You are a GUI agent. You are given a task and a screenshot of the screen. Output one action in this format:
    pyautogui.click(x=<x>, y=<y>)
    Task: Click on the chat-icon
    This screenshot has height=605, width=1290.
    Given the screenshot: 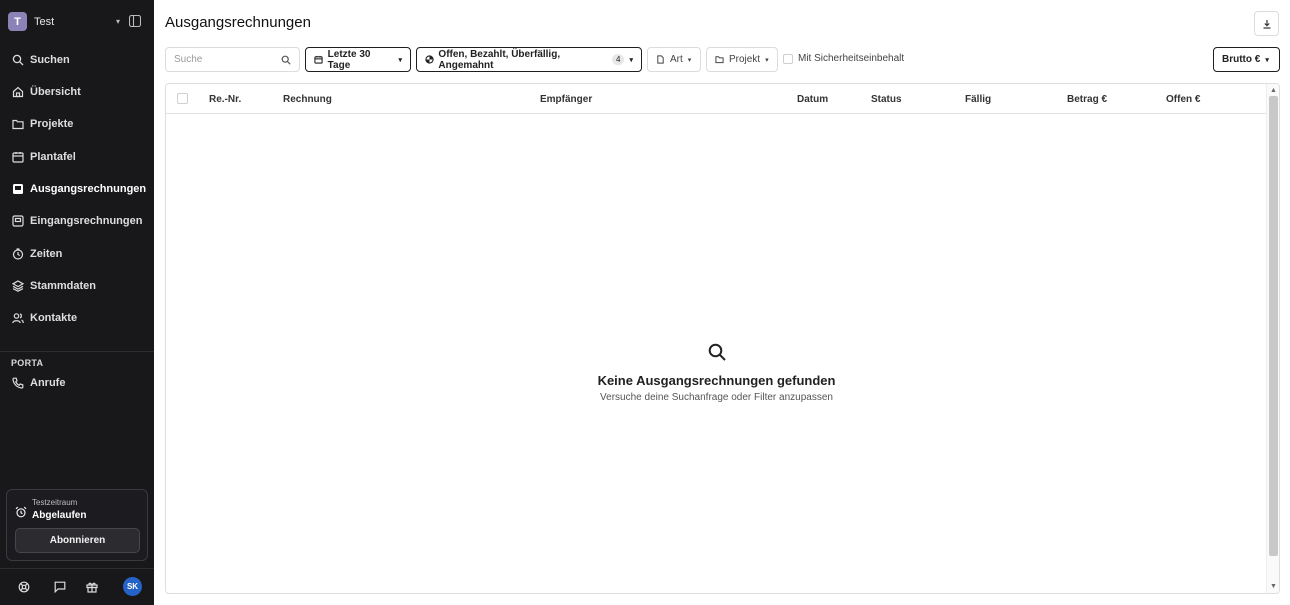 What is the action you would take?
    pyautogui.click(x=60, y=587)
    